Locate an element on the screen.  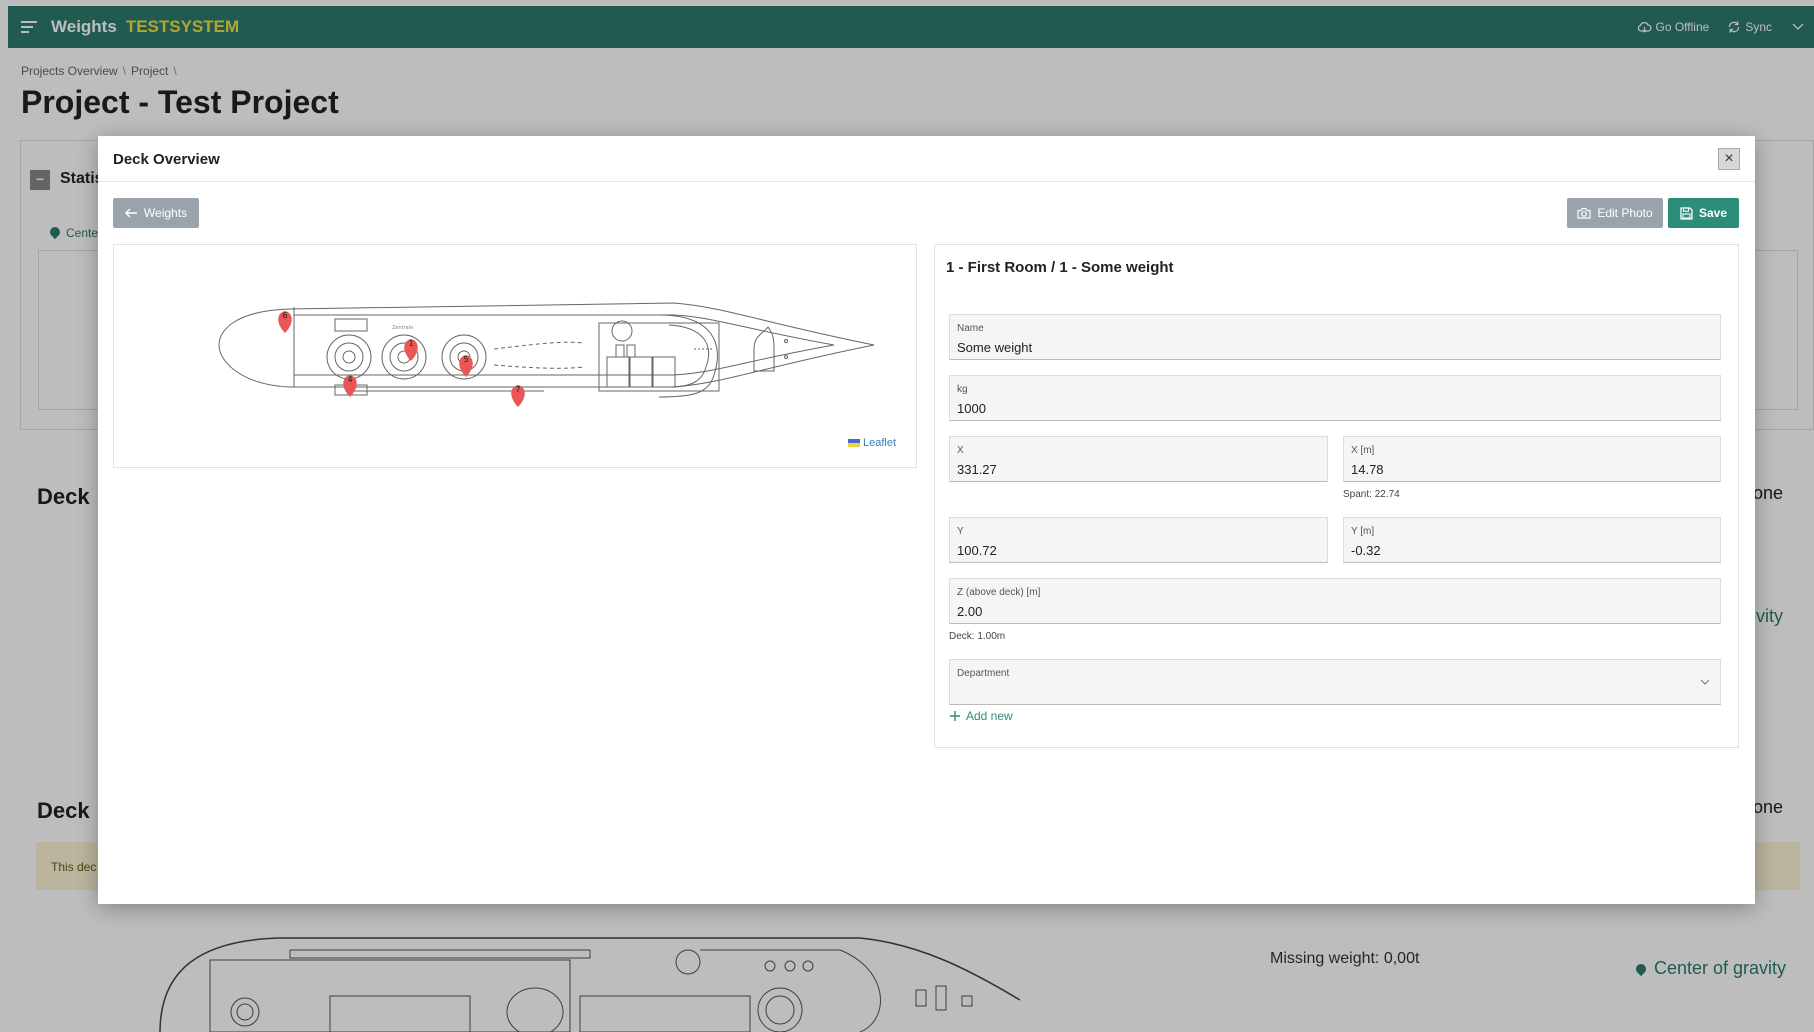
x-meters-value: 14.78 is located at coordinates (1367, 469).